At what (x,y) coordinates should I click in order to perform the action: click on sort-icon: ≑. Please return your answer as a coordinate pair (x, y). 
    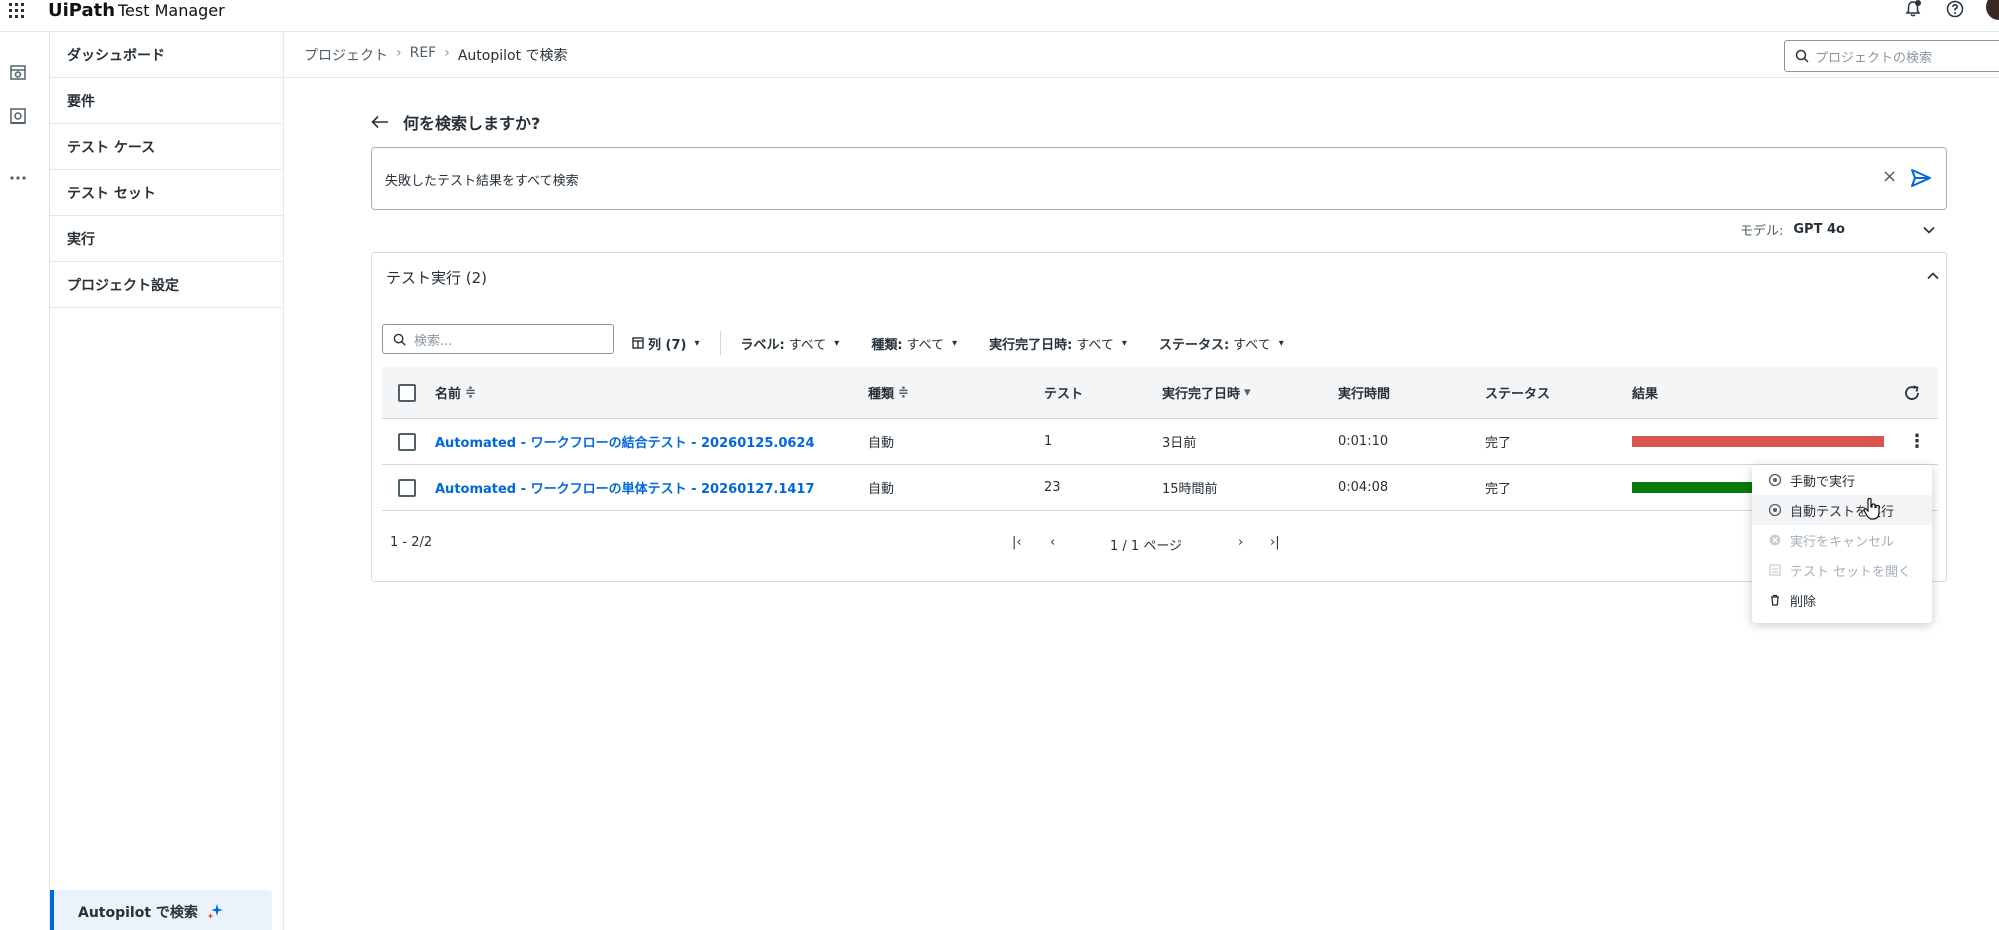
    Looking at the image, I should click on (903, 392).